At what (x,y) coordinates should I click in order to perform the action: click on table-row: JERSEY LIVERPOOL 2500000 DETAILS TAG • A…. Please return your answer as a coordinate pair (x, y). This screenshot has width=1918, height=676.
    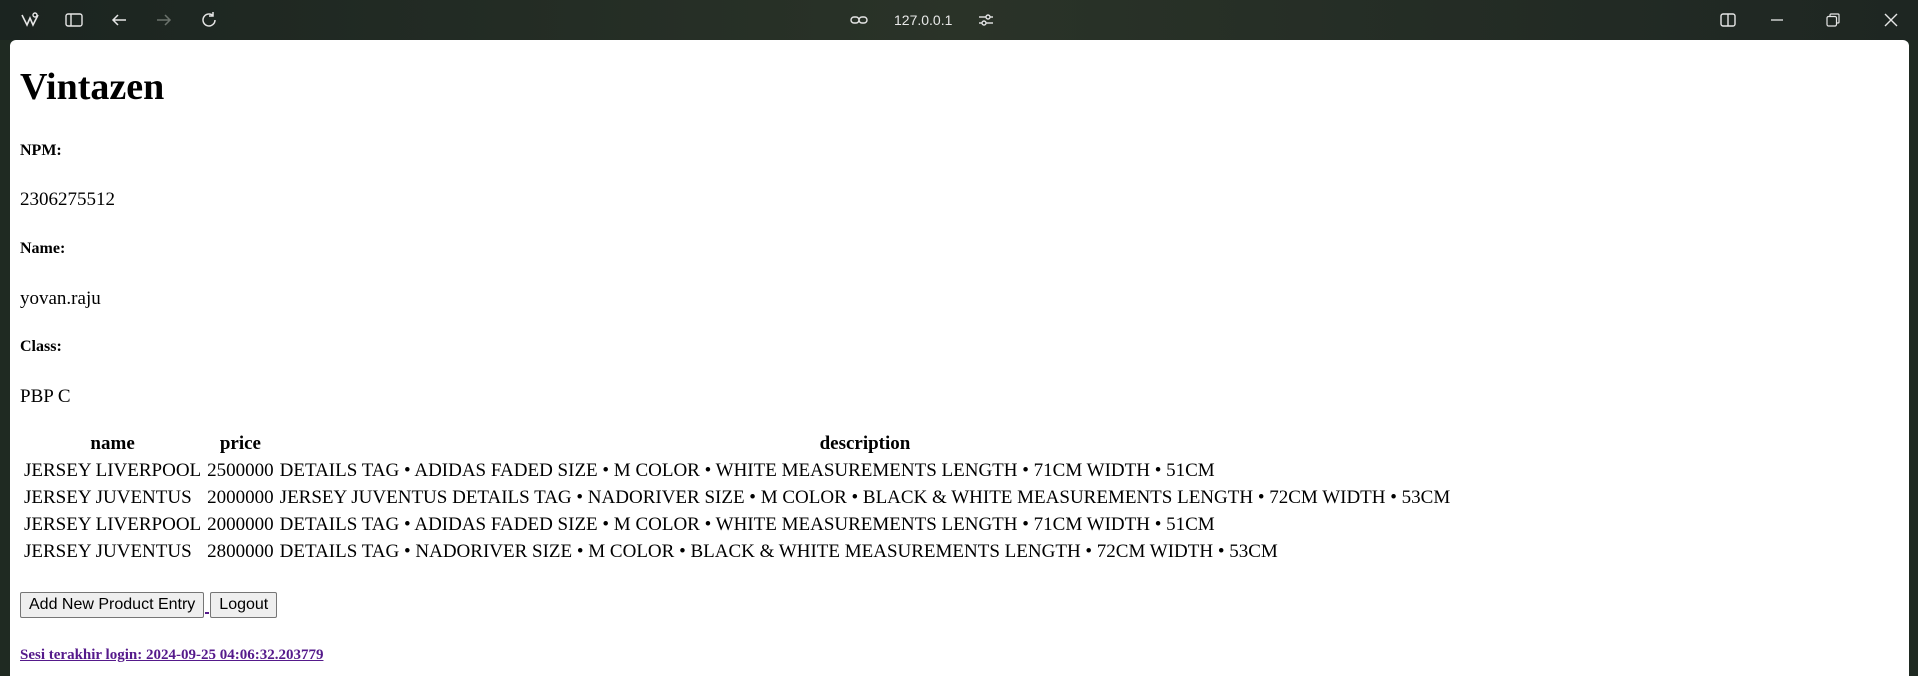
    Looking at the image, I should click on (737, 470).